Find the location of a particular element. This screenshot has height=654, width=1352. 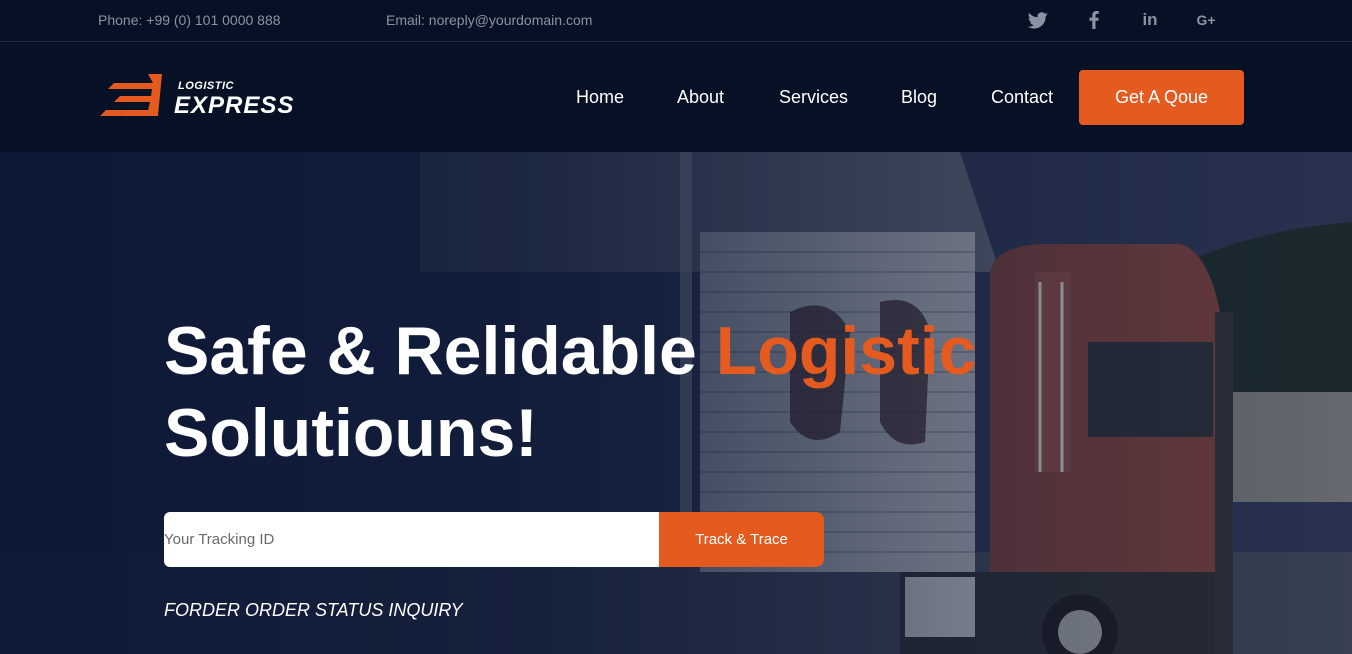

headline-part-1: Safe & Relidable is located at coordinates (440, 351).